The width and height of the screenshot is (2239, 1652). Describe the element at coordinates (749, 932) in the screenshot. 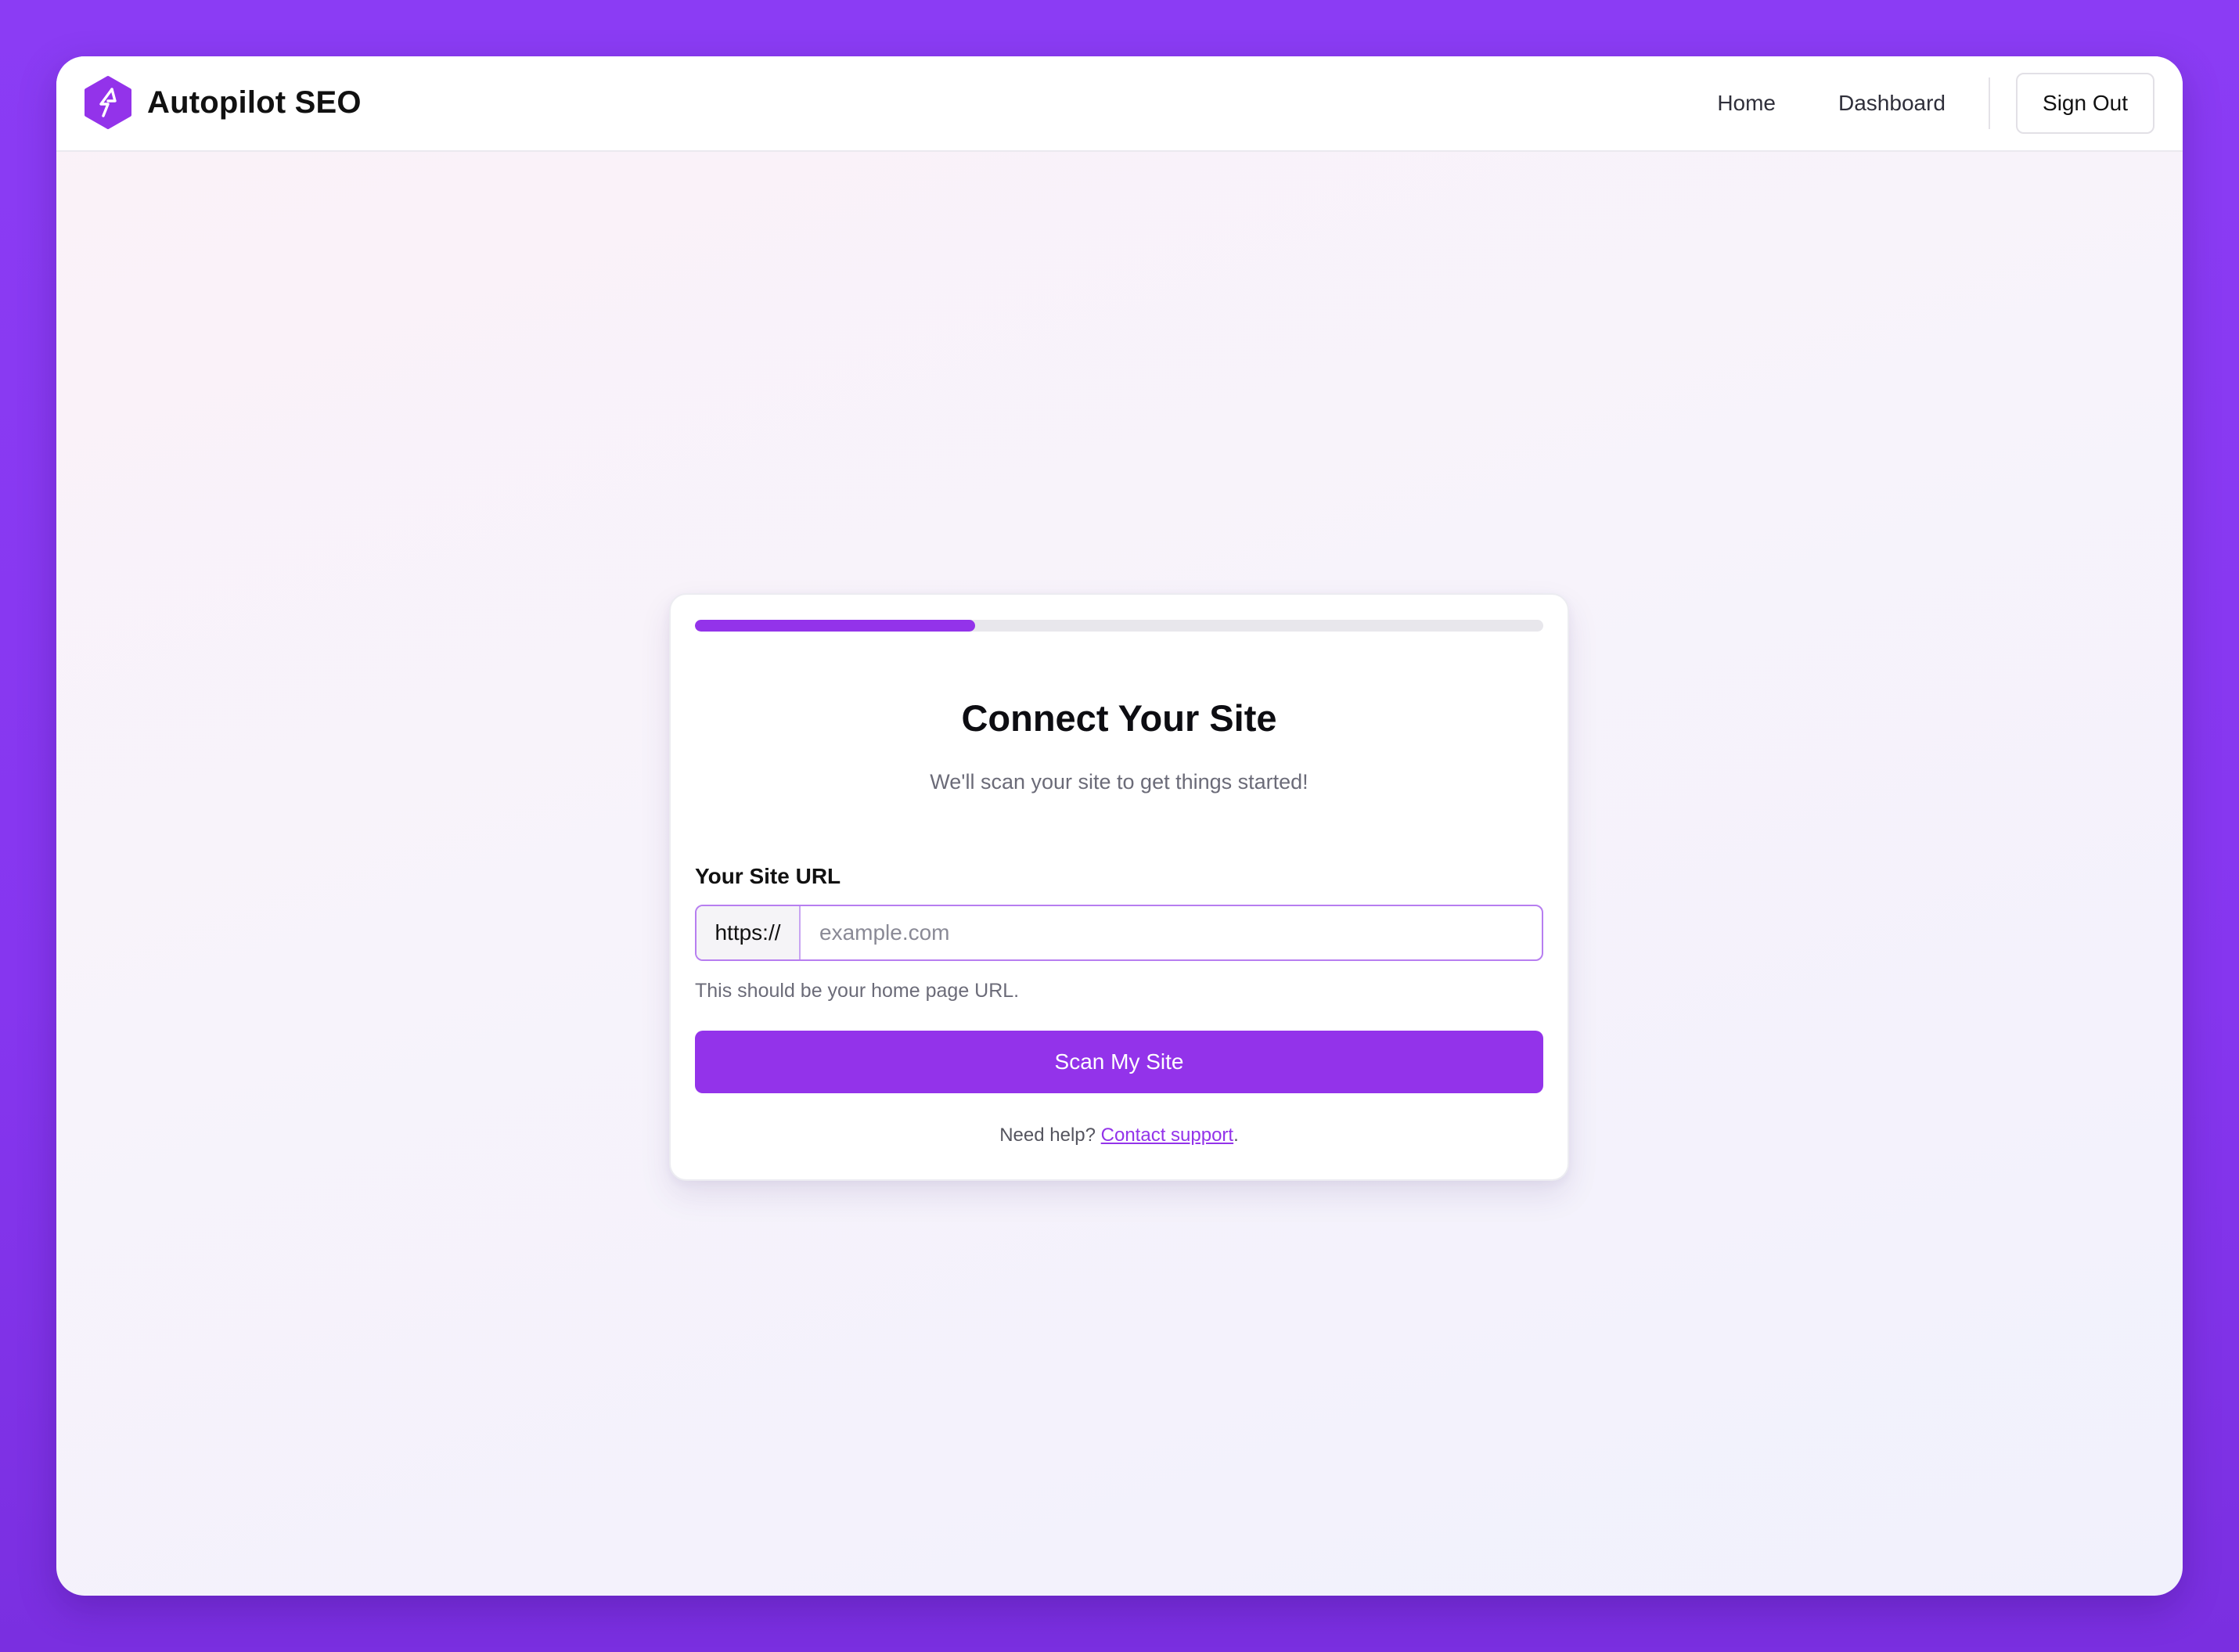

I see `url-protocol-prefix: https://` at that location.